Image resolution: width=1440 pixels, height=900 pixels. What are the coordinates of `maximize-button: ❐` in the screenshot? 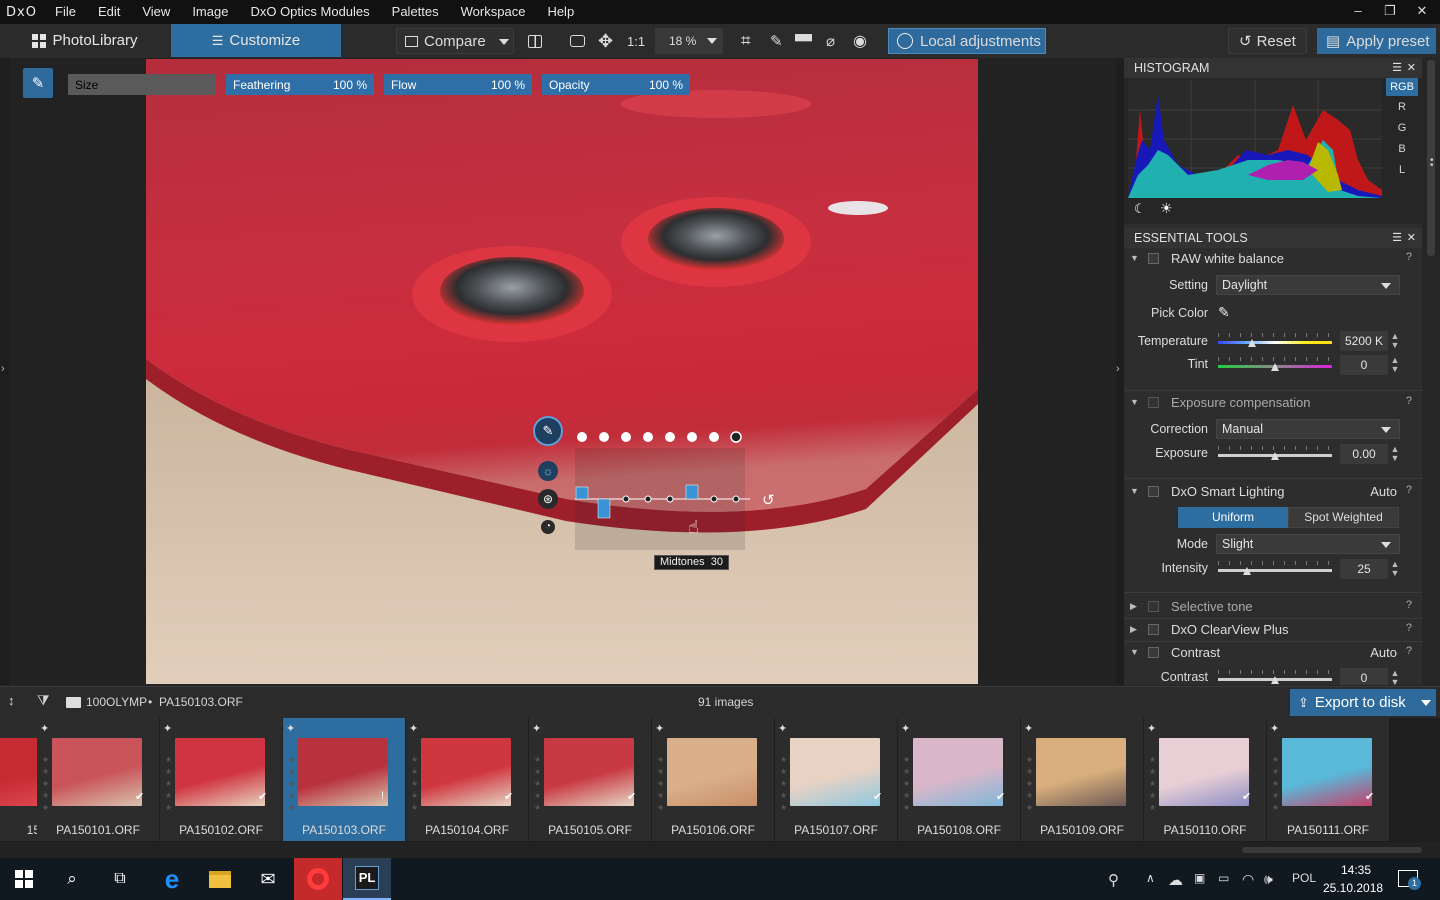 It's located at (1390, 12).